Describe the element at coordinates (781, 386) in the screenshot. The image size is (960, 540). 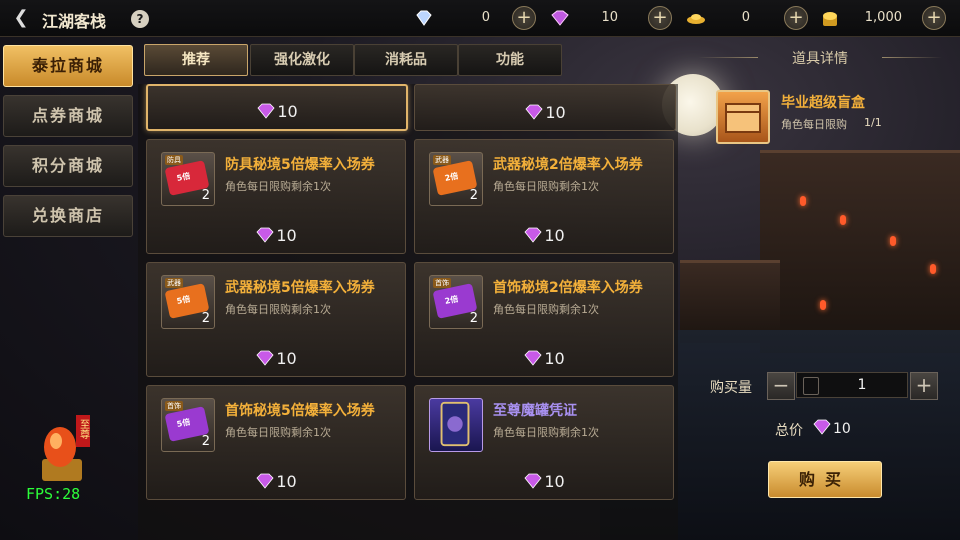
I see `quantity-decrease-button: −` at that location.